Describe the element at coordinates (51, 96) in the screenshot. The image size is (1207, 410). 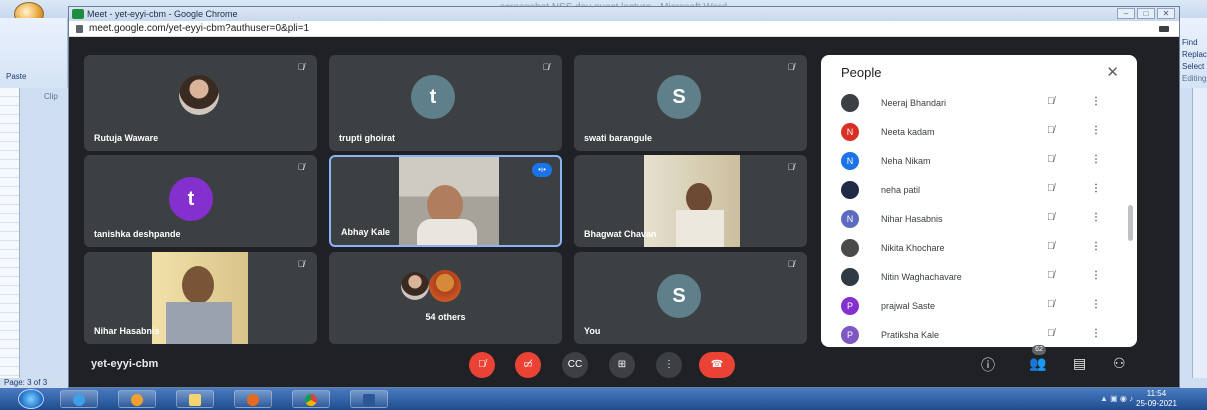
I see `clipboard-group-label: Clip` at that location.